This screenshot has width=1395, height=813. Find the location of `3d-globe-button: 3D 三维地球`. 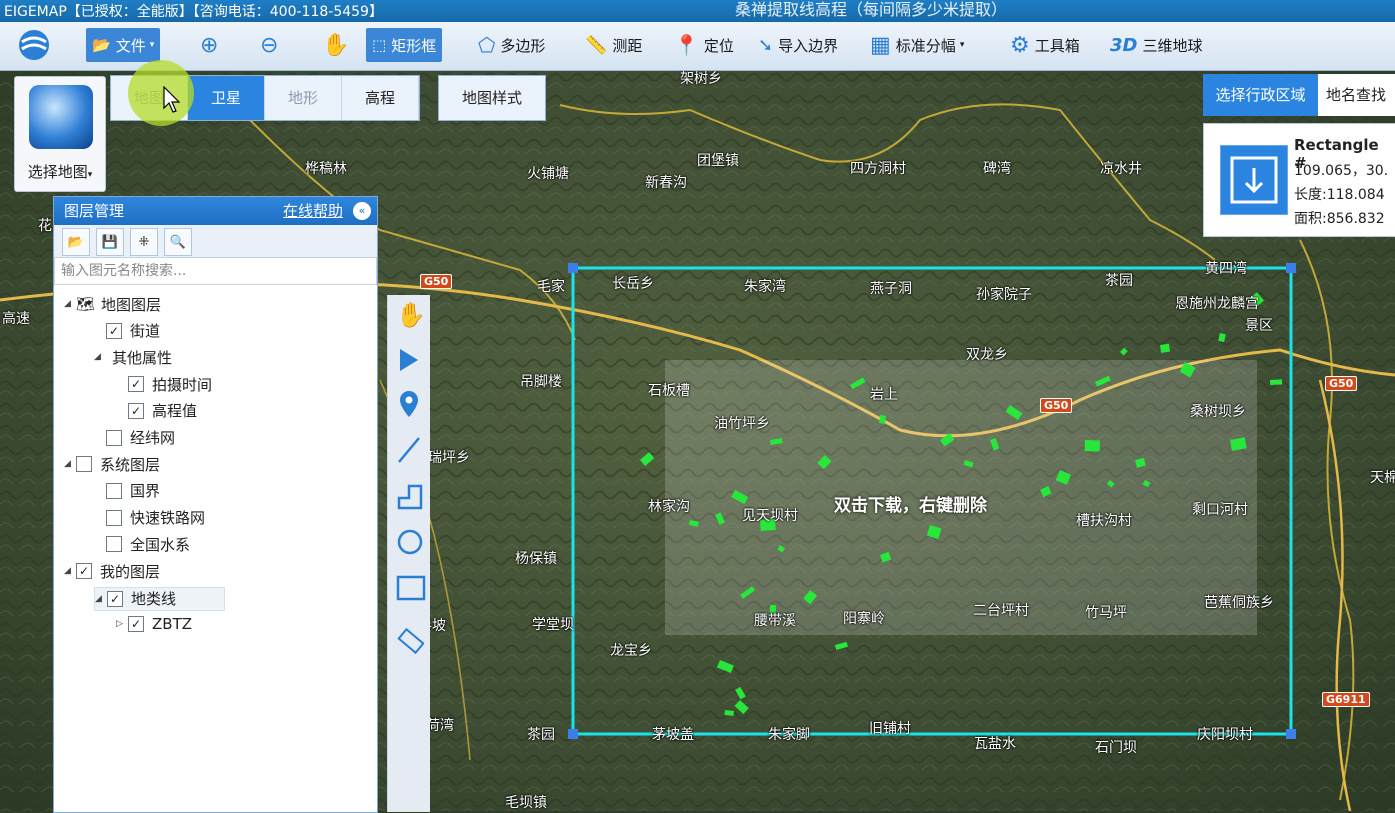

3d-globe-button: 3D 三维地球 is located at coordinates (1156, 45).